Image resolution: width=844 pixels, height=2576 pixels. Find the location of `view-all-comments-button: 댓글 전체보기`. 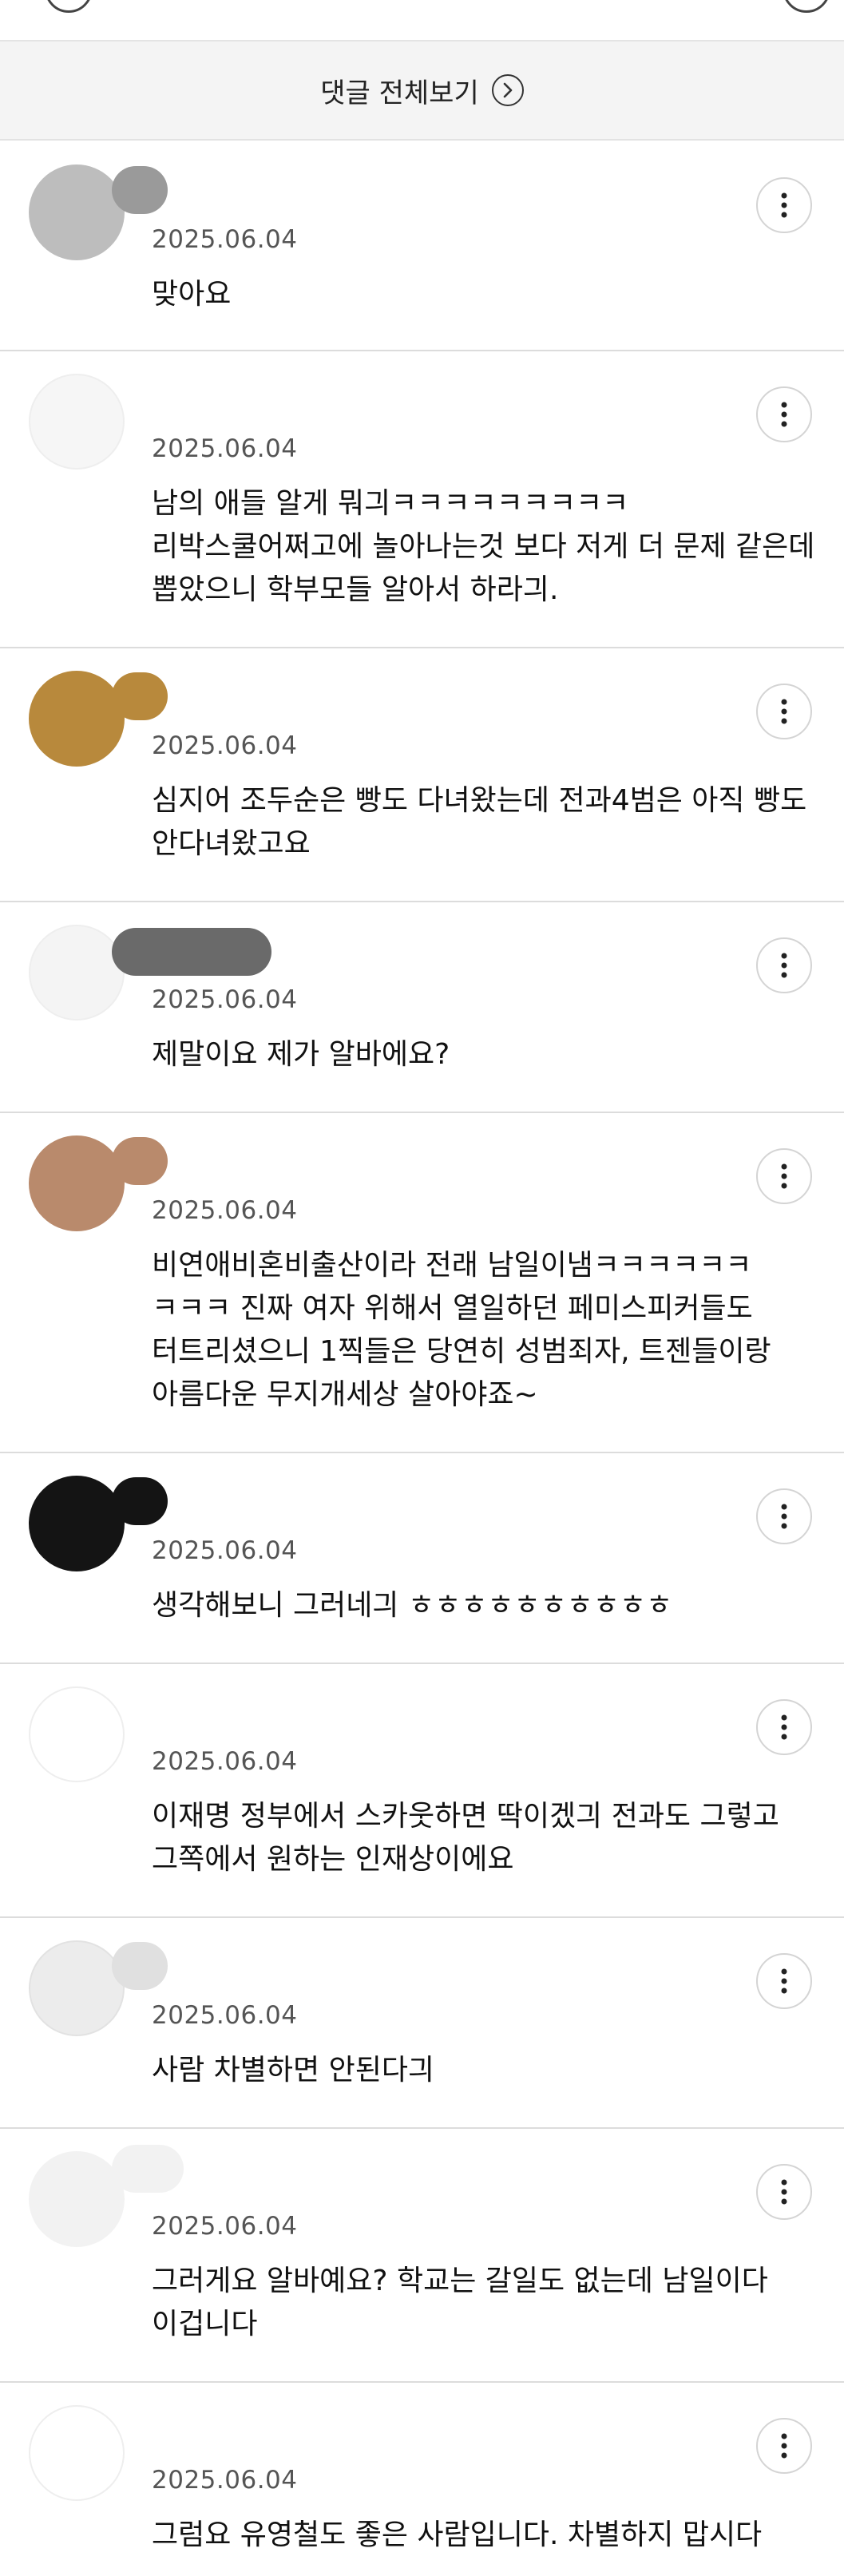

view-all-comments-button: 댓글 전체보기 is located at coordinates (422, 91).